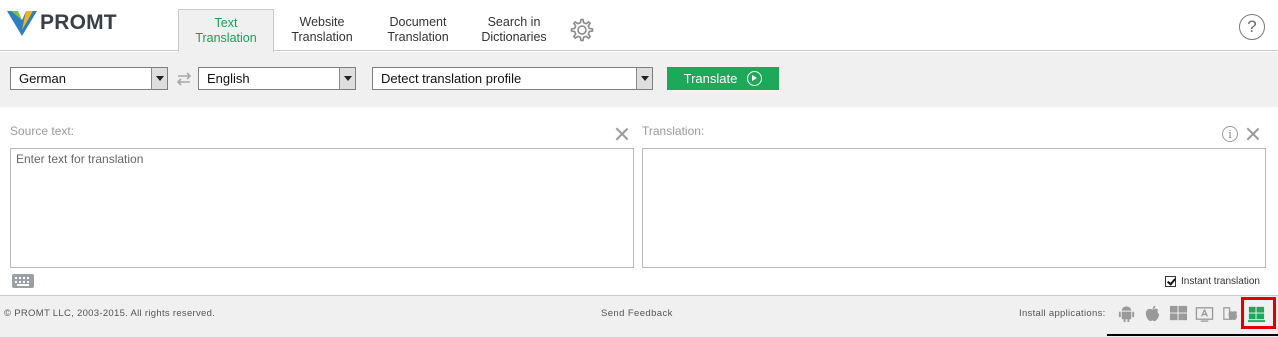 The height and width of the screenshot is (337, 1278). I want to click on instant-translation-label: Instant translation, so click(1220, 281).